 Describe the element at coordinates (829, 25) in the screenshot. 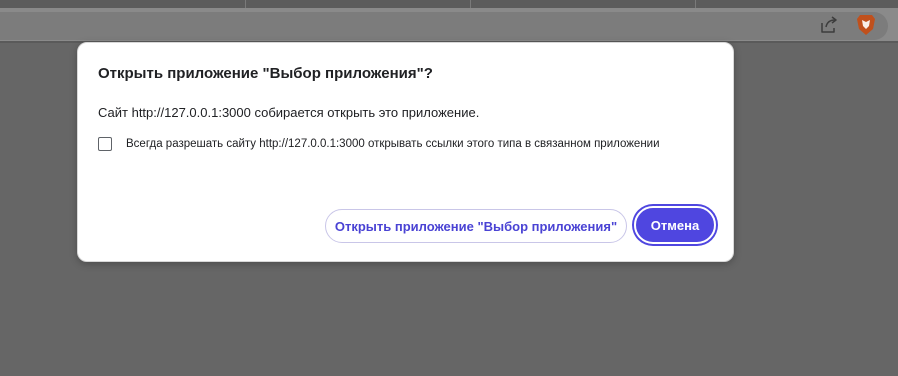

I see `share-icon` at that location.